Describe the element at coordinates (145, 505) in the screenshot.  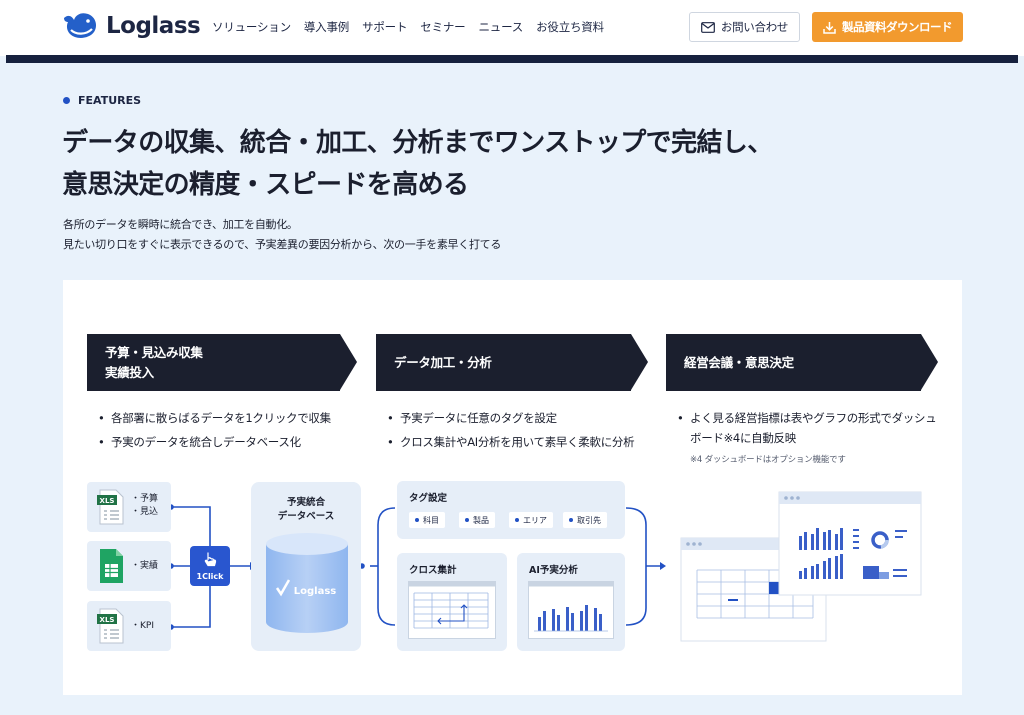
I see `source-label-budget: ・予算 ・見込` at that location.